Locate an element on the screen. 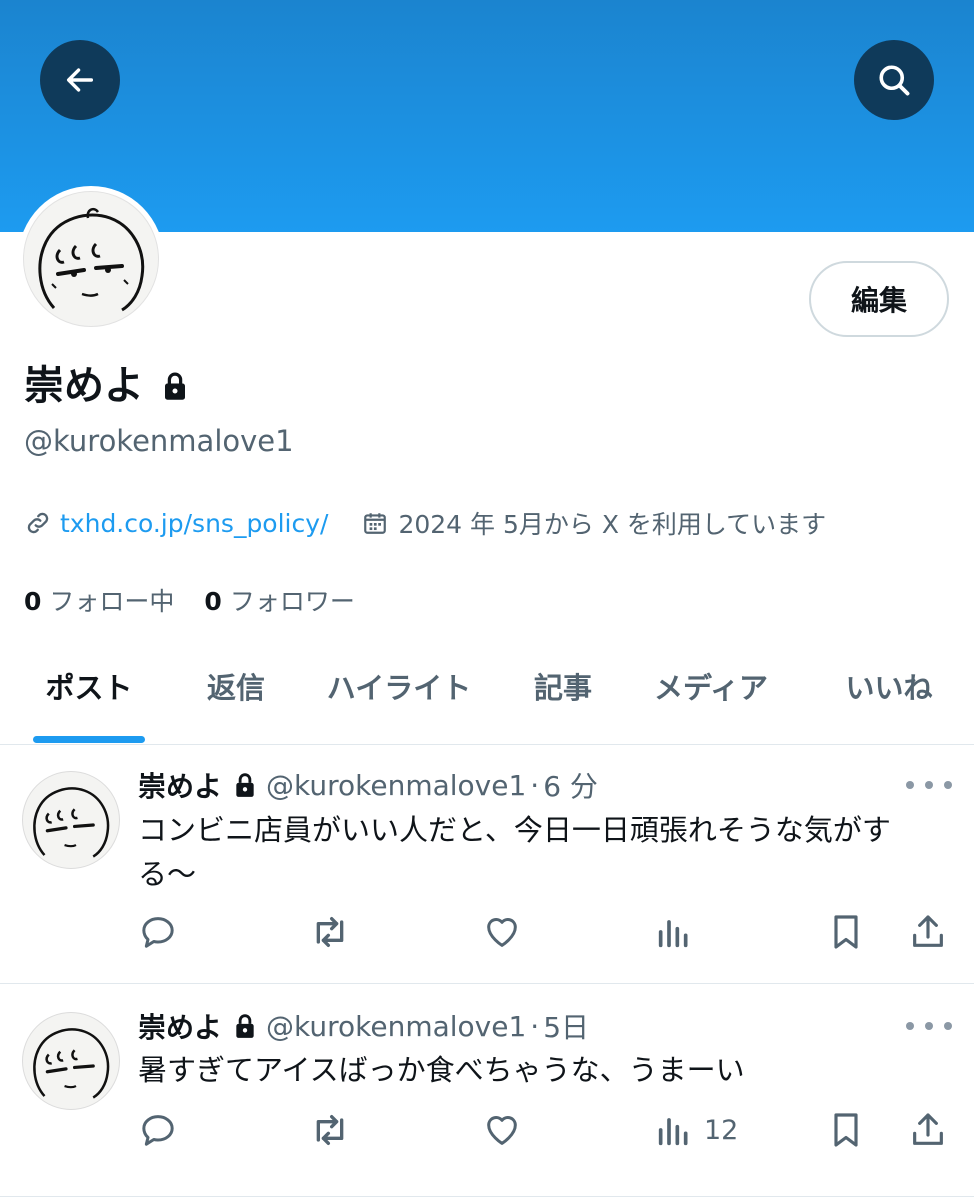 This screenshot has height=1200, width=974. website-link: txhd.co.jp/sns_policy/ is located at coordinates (194, 523).